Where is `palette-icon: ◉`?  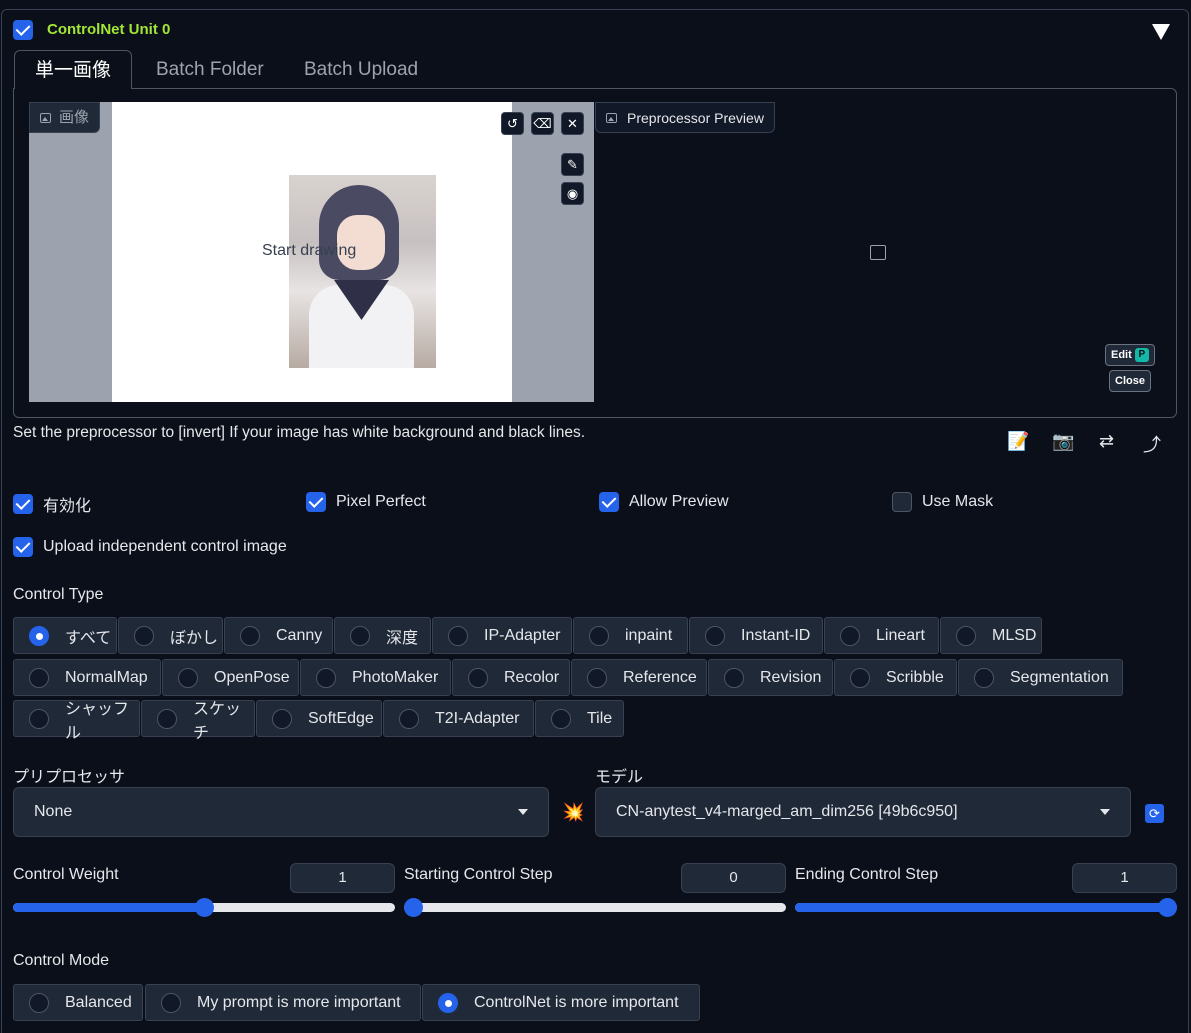 palette-icon: ◉ is located at coordinates (572, 193).